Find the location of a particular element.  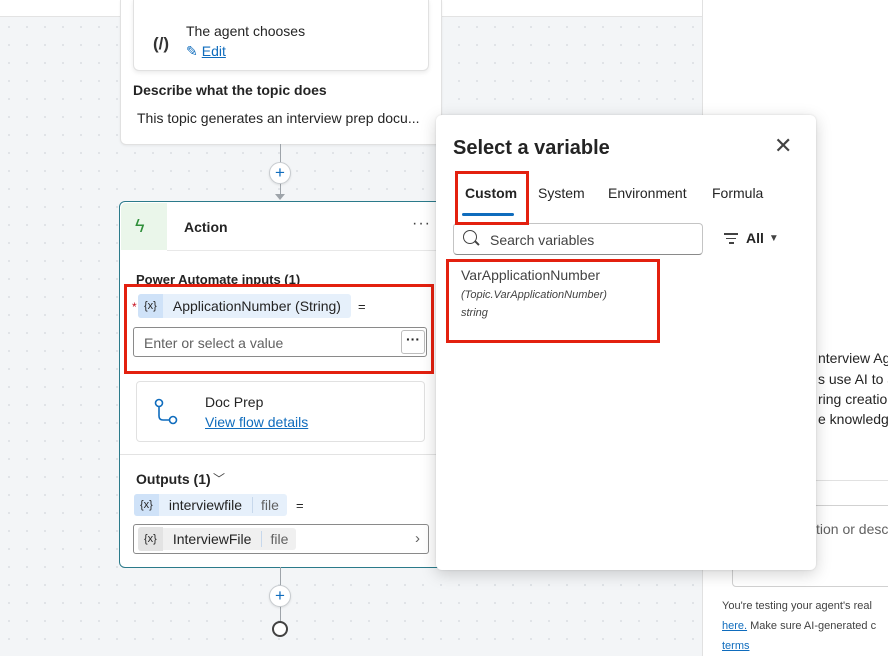

output-variable-type: file is located at coordinates (269, 505).